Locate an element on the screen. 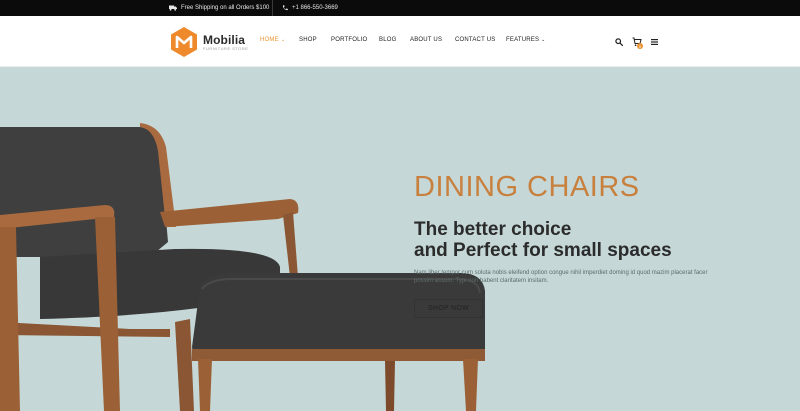 This screenshot has height=411, width=800. nav-item-shop: SHOP is located at coordinates (308, 40).